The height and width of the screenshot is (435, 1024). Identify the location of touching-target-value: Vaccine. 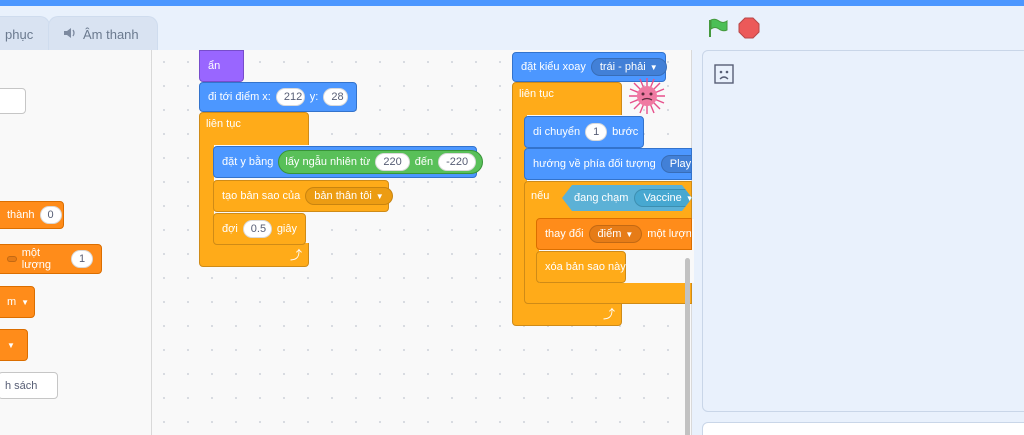
(662, 198).